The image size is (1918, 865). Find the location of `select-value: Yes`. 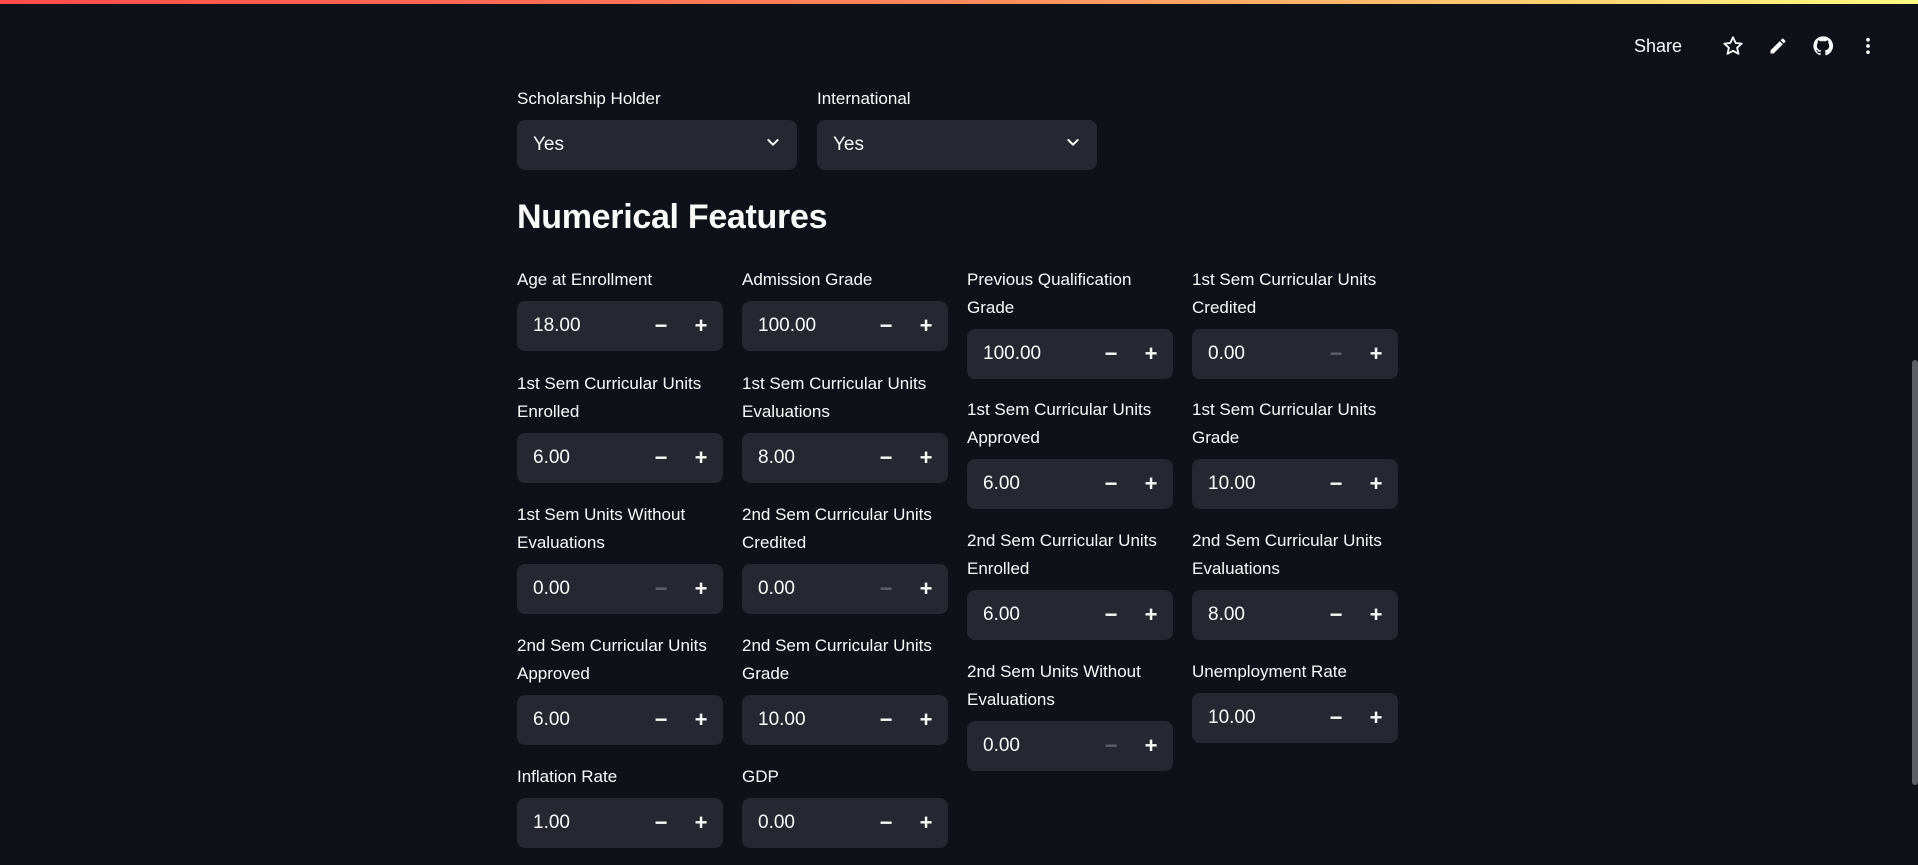

select-value: Yes is located at coordinates (848, 144).